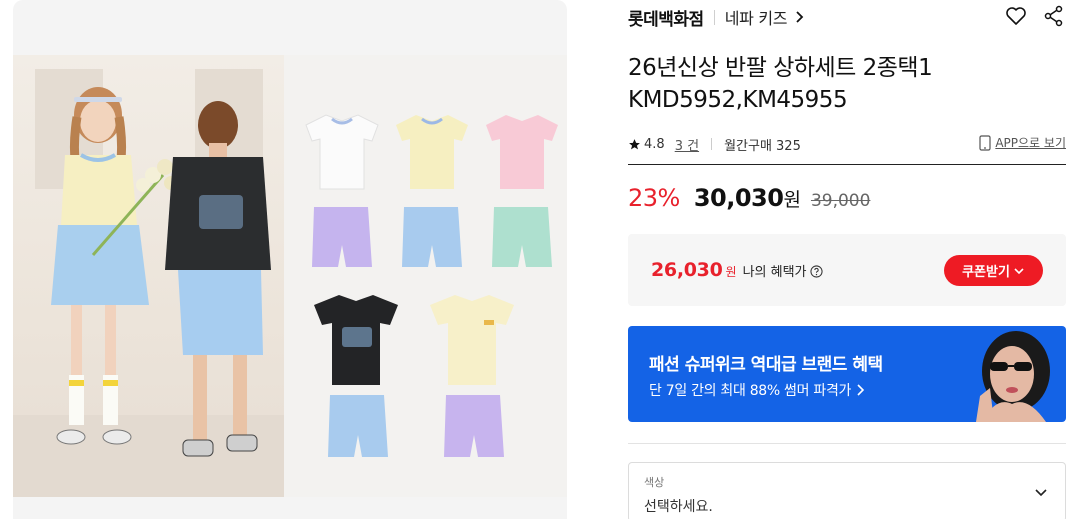 This screenshot has width=1086, height=519. I want to click on benefit-label: 나의 혜택가, so click(774, 272).